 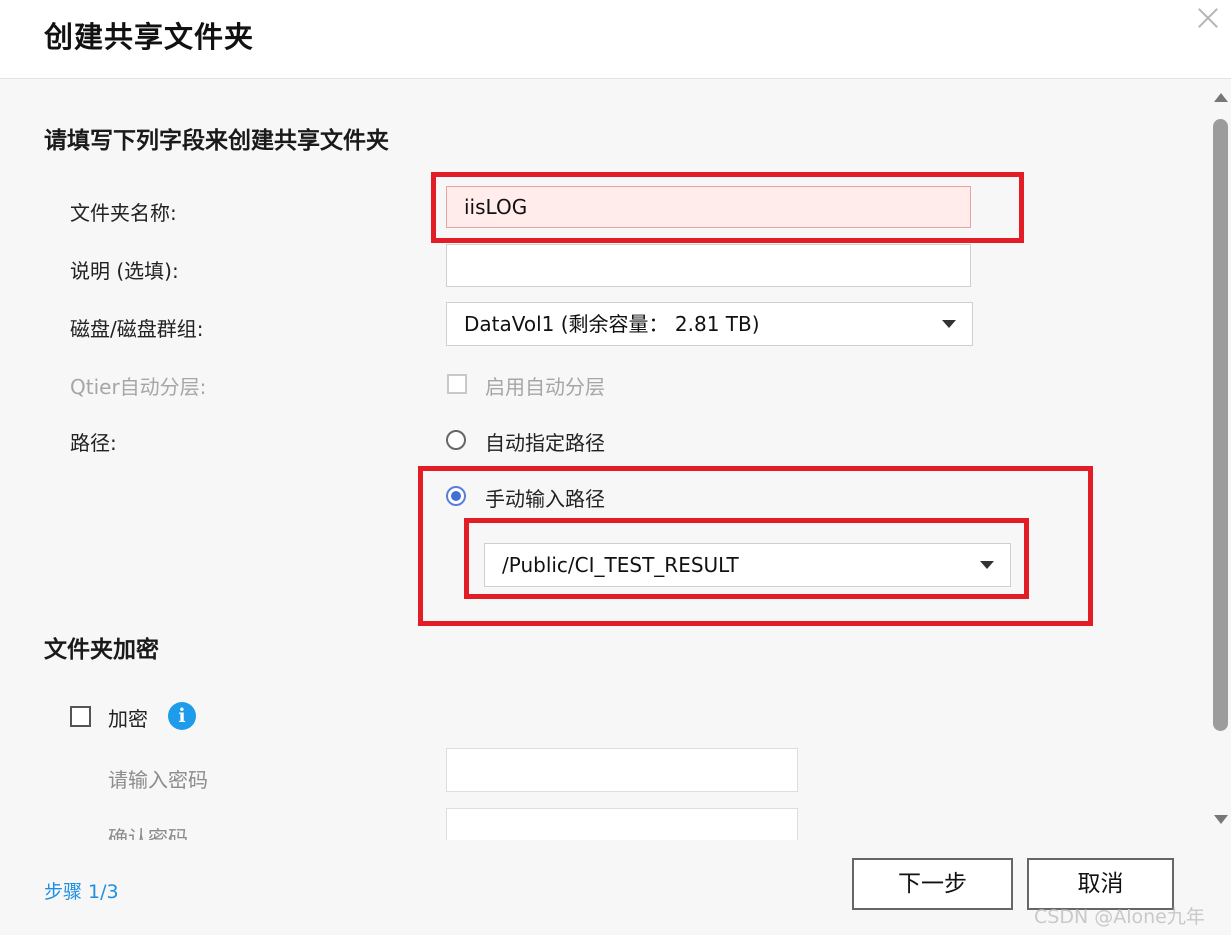 I want to click on scroll-down-arrow-icon, so click(x=1221, y=819).